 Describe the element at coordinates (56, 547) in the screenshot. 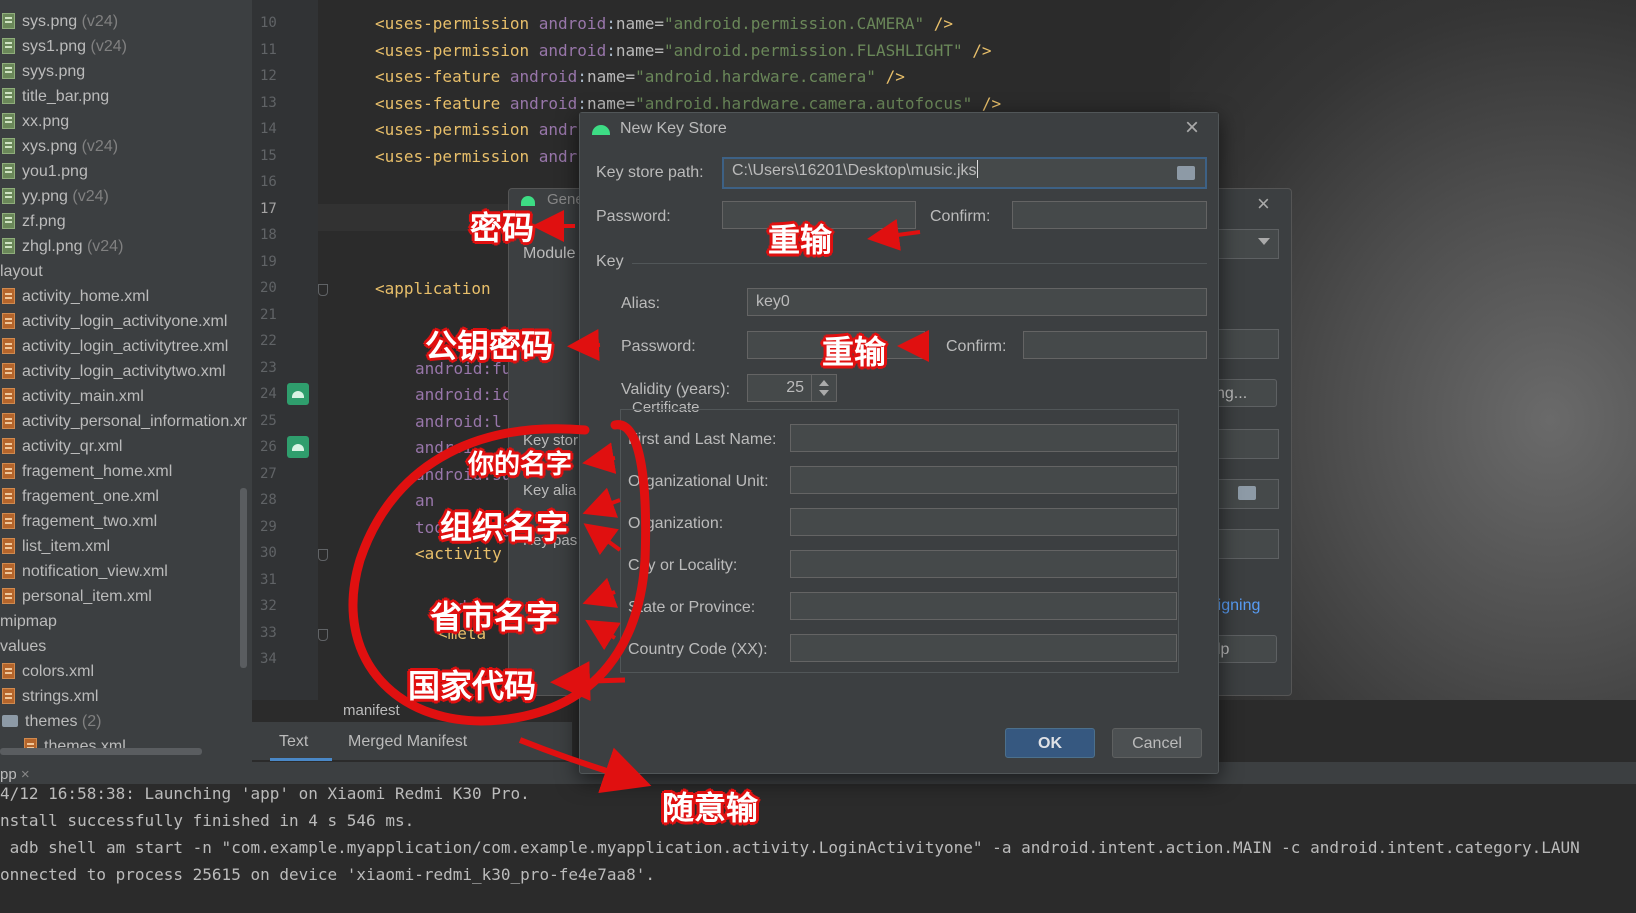

I see `tree-item: list_item.xml` at that location.